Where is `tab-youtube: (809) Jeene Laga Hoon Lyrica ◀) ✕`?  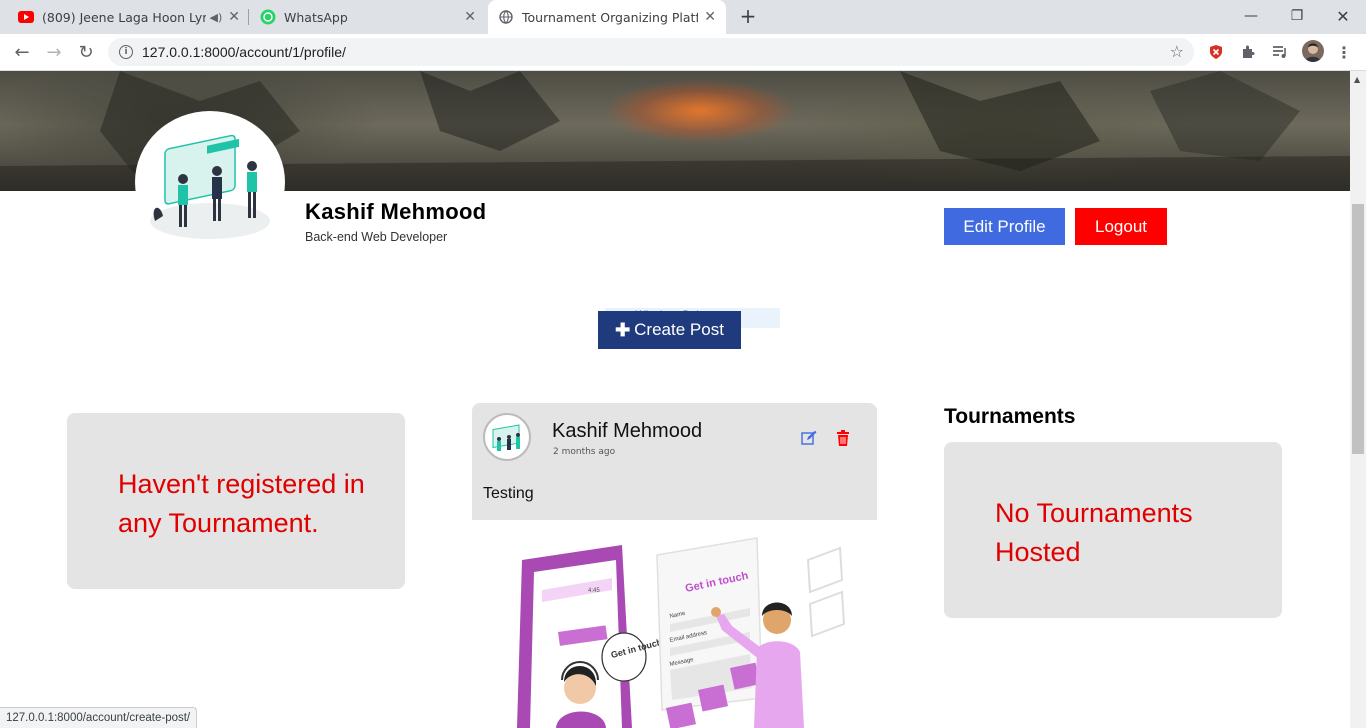
tab-youtube: (809) Jeene Laga Hoon Lyrica ◀) ✕ is located at coordinates (129, 17).